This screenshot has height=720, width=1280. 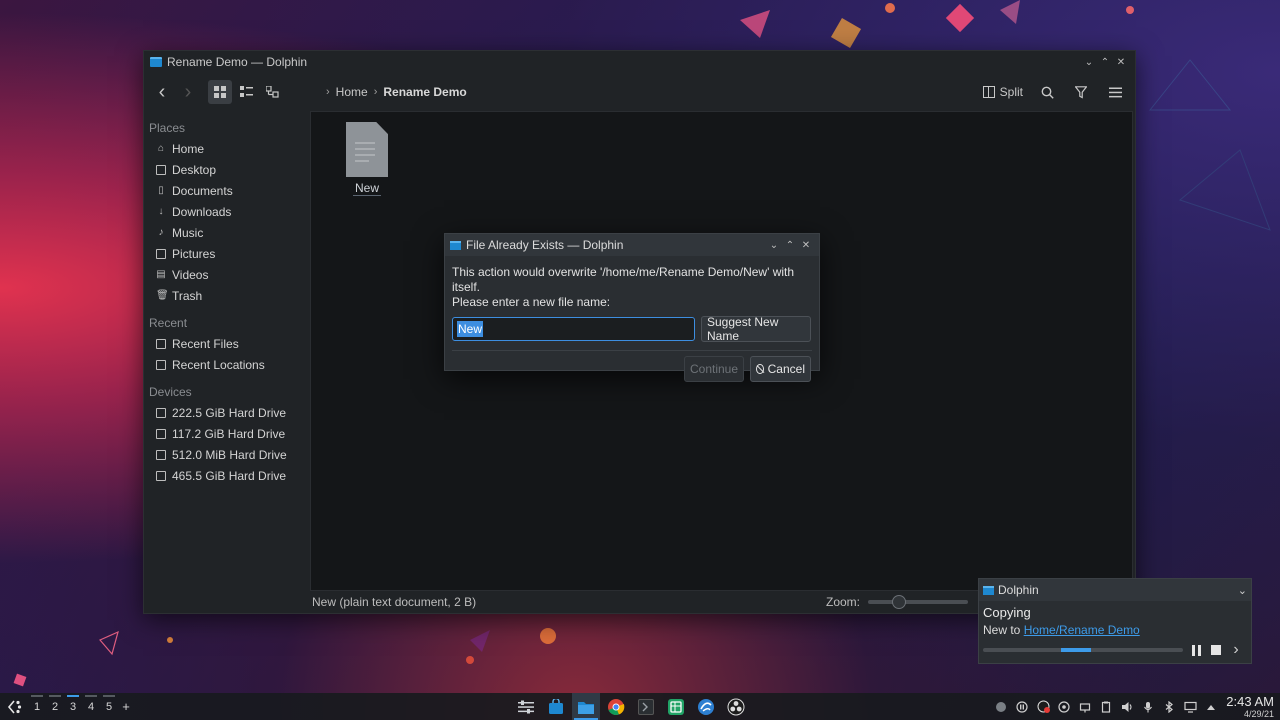 I want to click on dolphin-app-icon, so click(x=455, y=245).